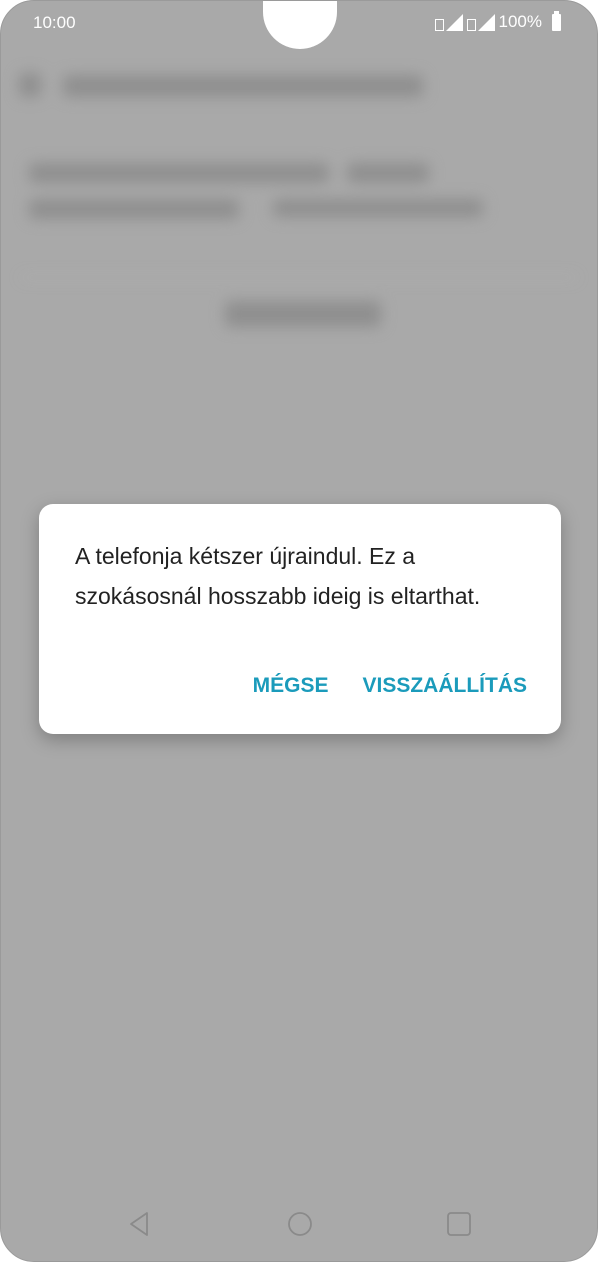 This screenshot has height=1262, width=598. I want to click on sim1-signal-icon, so click(448, 22).